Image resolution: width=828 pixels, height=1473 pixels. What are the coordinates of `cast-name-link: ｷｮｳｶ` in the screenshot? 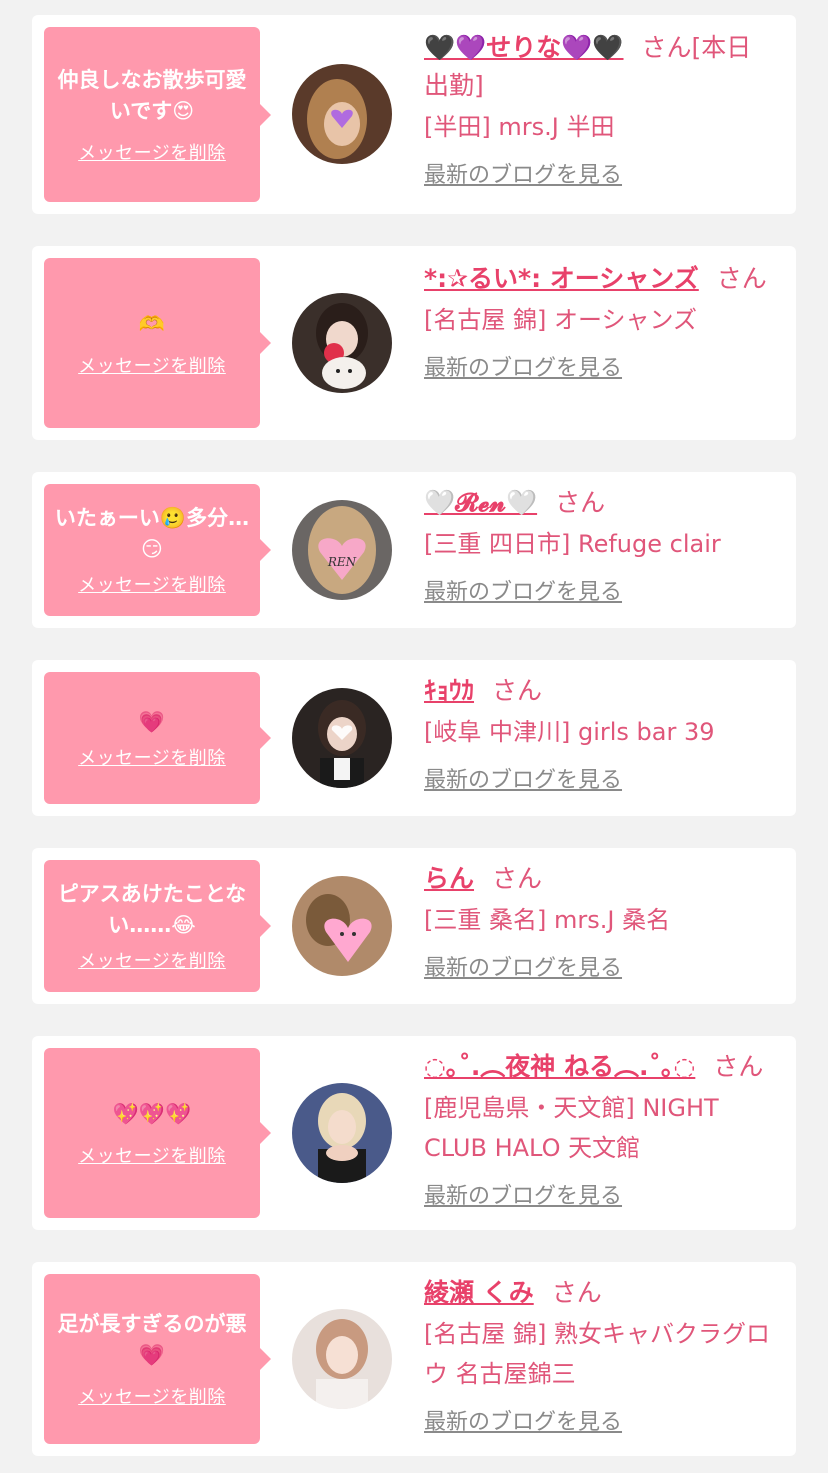 It's located at (449, 690).